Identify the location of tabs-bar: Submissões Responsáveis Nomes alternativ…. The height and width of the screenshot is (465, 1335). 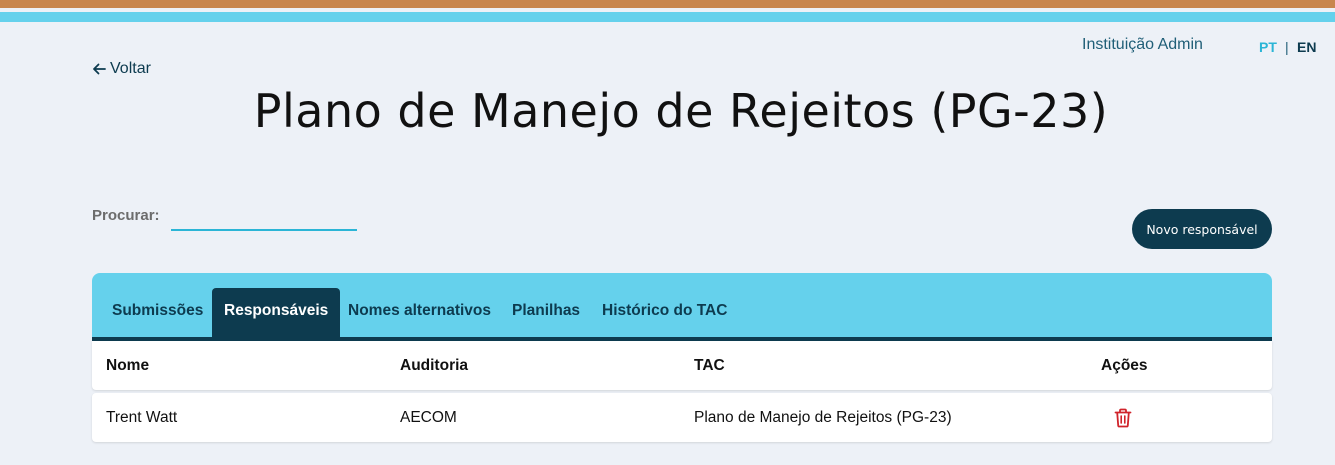
(682, 307).